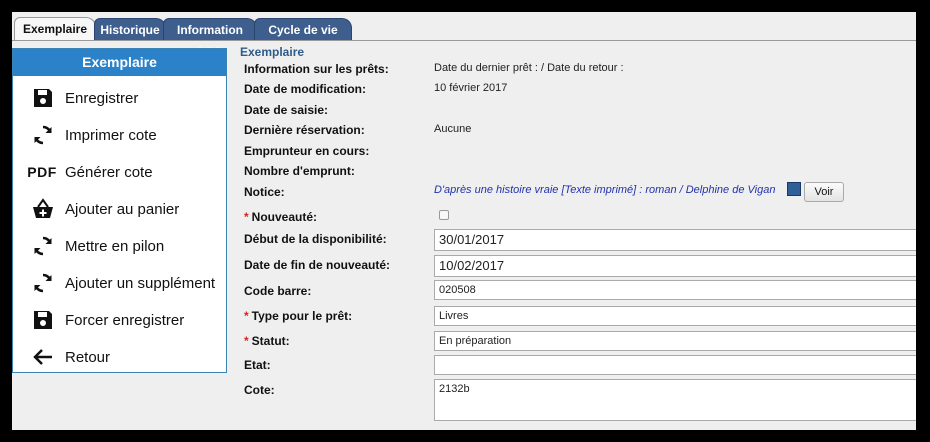  What do you see at coordinates (259, 390) in the screenshot?
I see `field-label: Cote:` at bounding box center [259, 390].